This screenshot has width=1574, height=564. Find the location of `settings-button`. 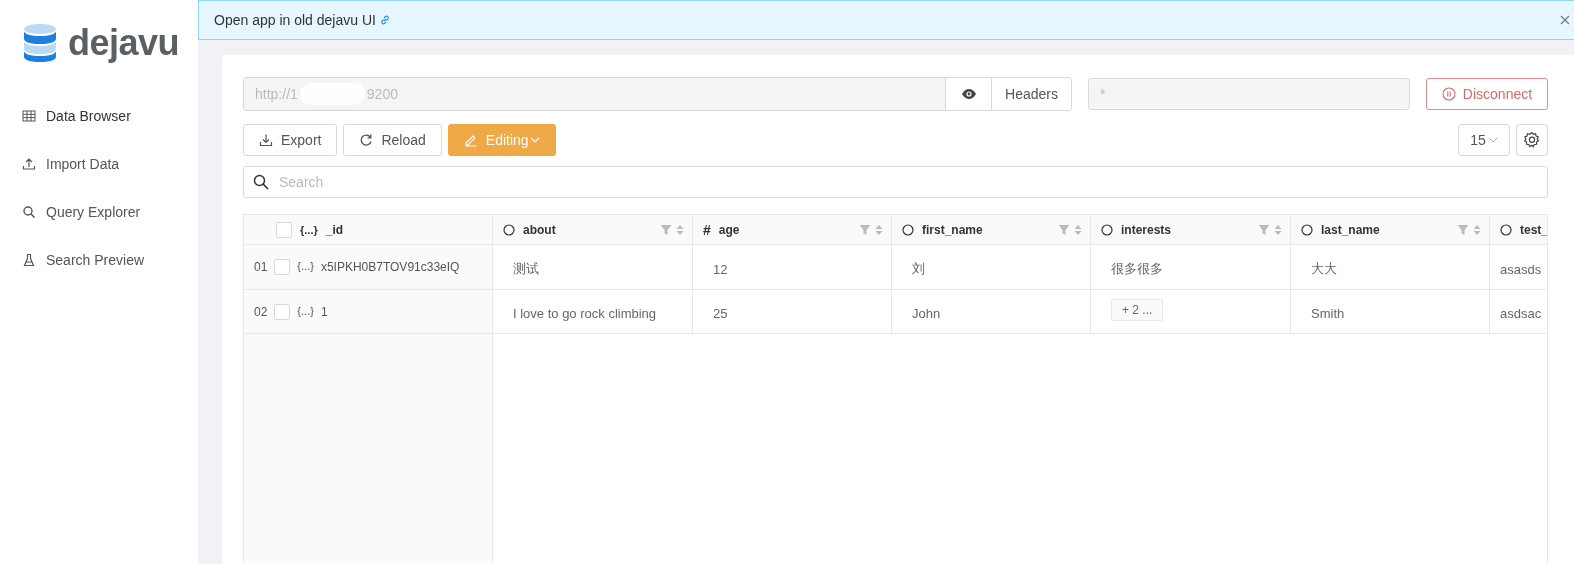

settings-button is located at coordinates (1532, 140).